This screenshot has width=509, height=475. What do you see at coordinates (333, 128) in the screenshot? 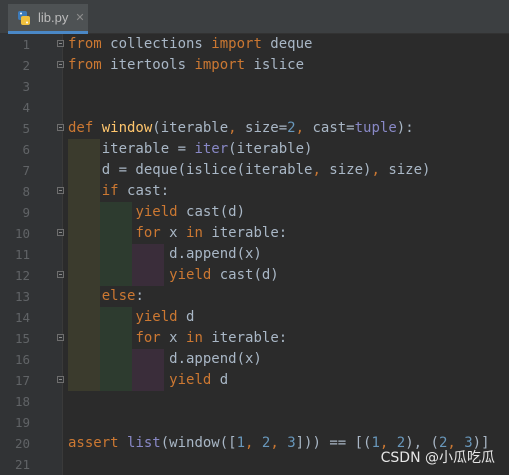
I see `code-token: cast=` at bounding box center [333, 128].